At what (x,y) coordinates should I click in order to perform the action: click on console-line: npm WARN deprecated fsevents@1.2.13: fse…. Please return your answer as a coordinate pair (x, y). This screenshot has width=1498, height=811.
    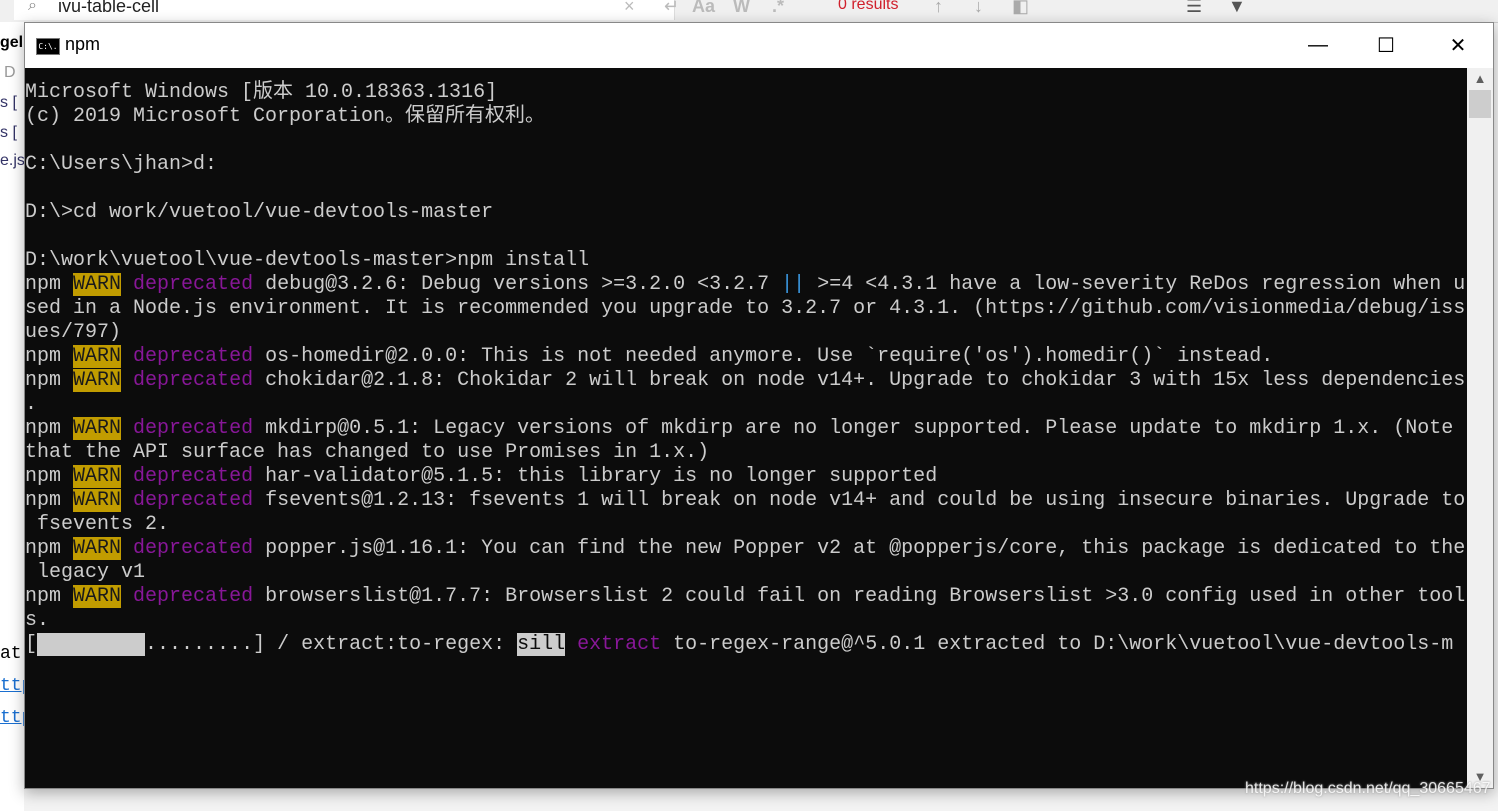
    Looking at the image, I should click on (745, 501).